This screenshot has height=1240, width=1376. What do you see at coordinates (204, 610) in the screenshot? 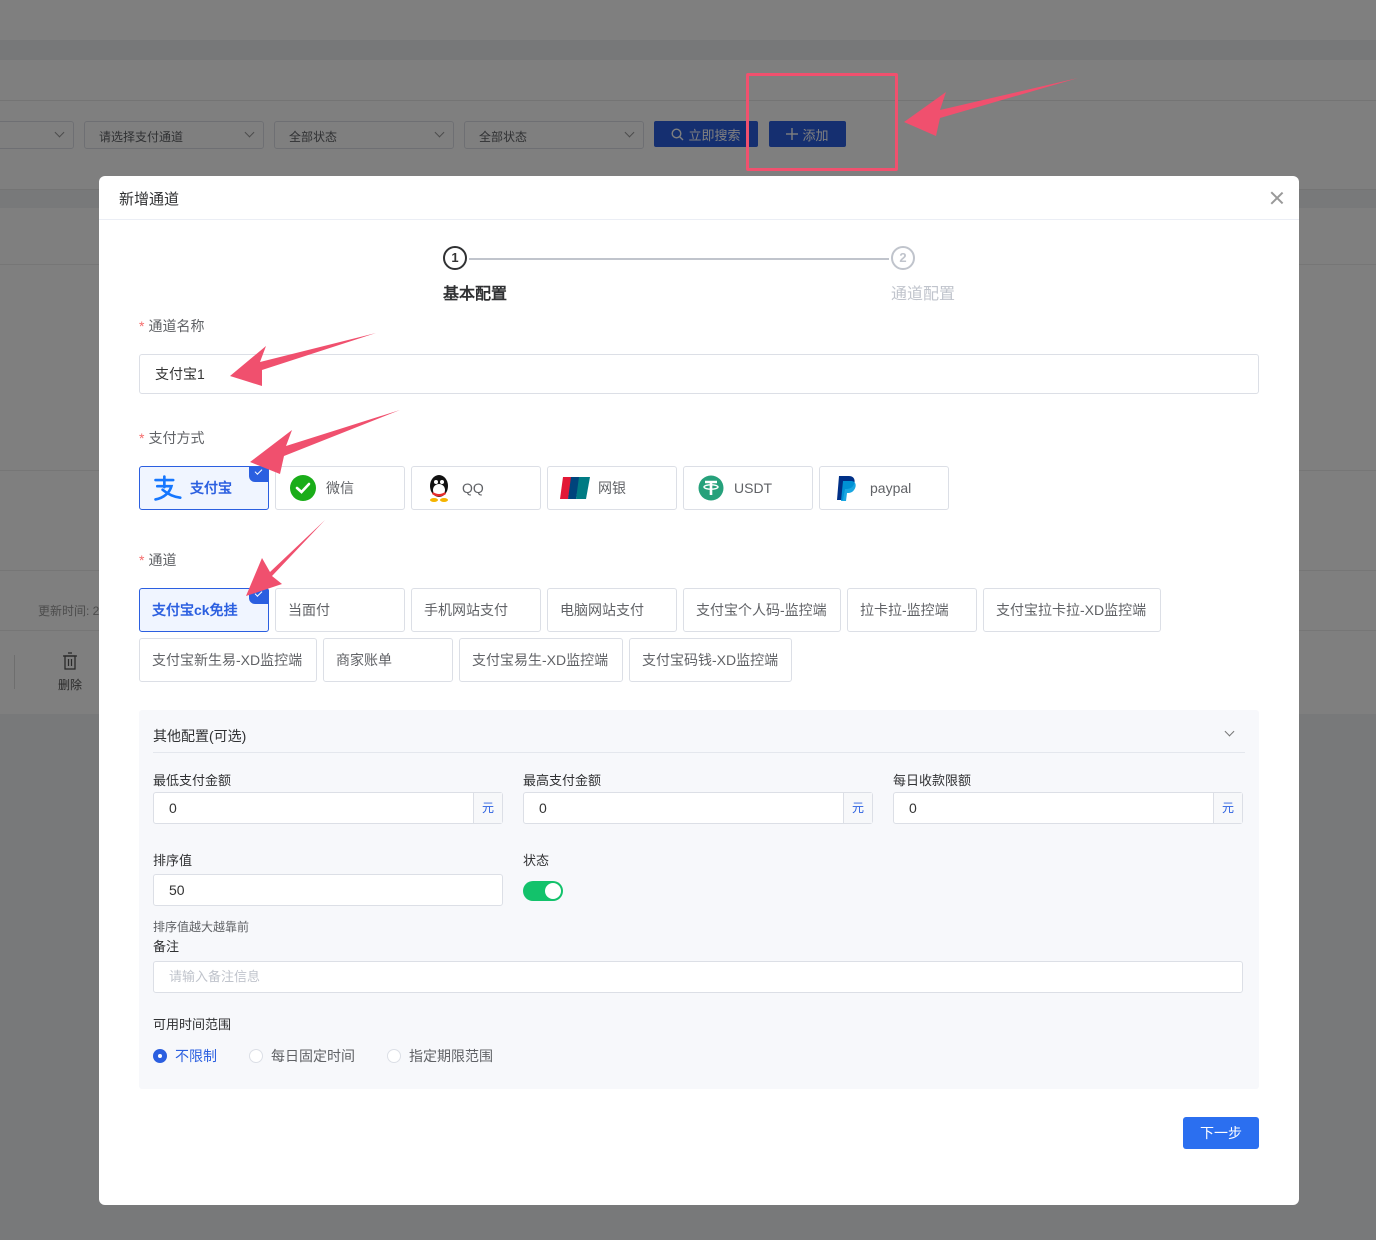
I see `channel-option: 支付宝ck免挂` at bounding box center [204, 610].